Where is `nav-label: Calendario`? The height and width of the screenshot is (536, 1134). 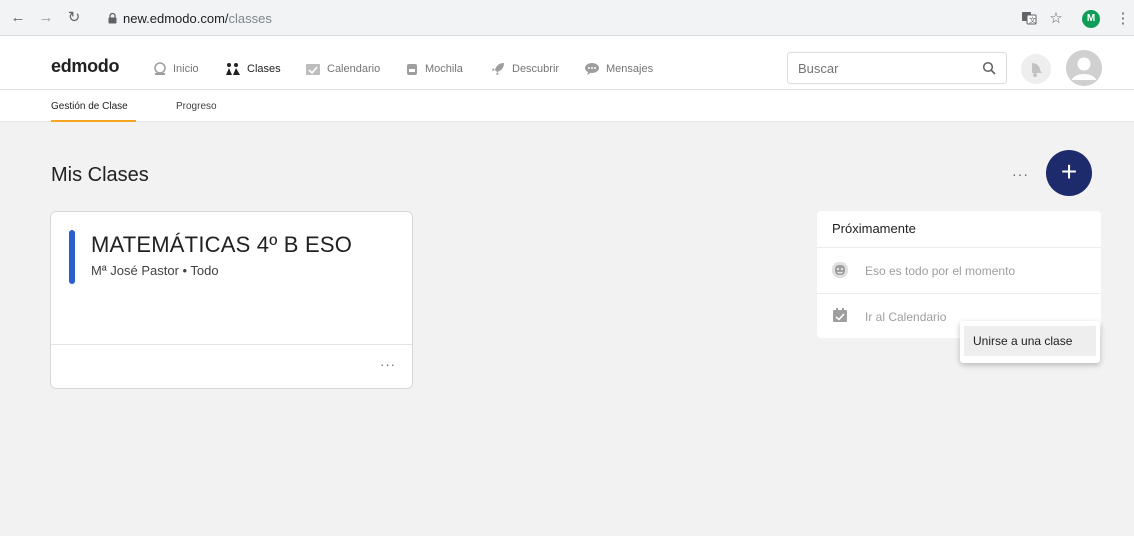 nav-label: Calendario is located at coordinates (354, 69).